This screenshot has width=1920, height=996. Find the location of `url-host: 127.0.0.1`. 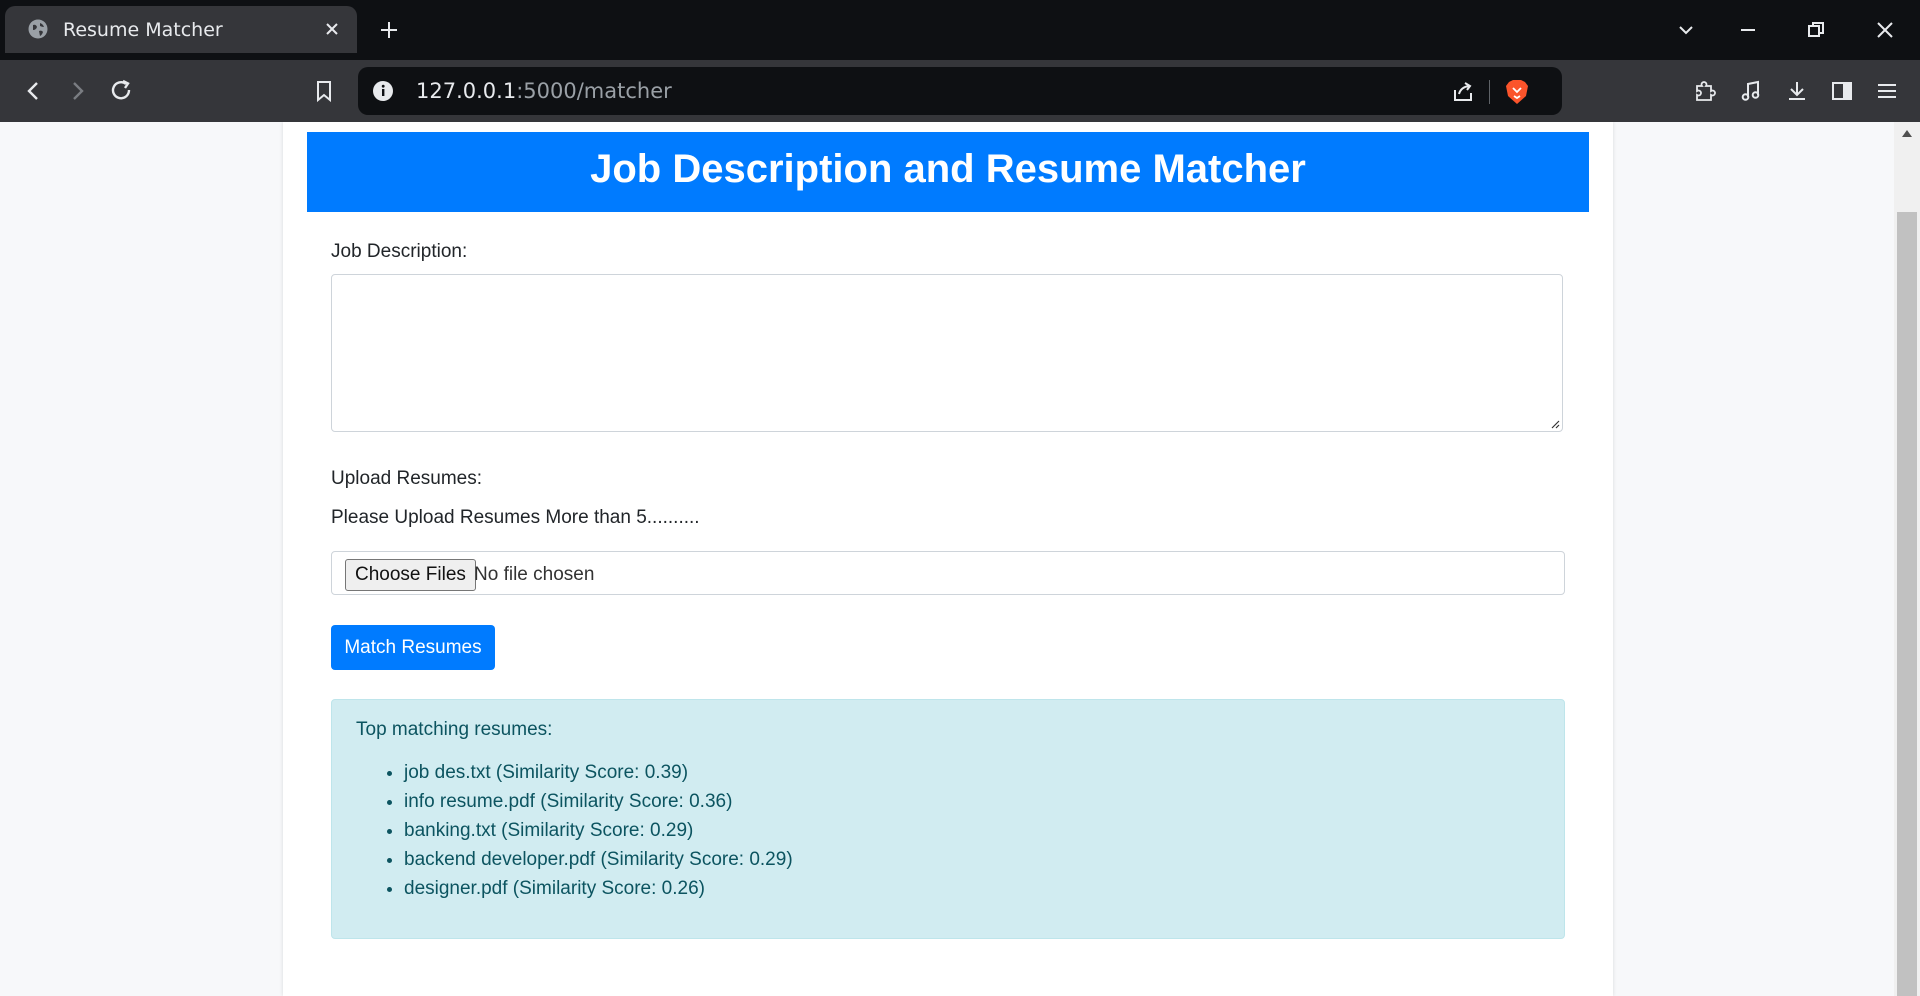

url-host: 127.0.0.1 is located at coordinates (466, 91).